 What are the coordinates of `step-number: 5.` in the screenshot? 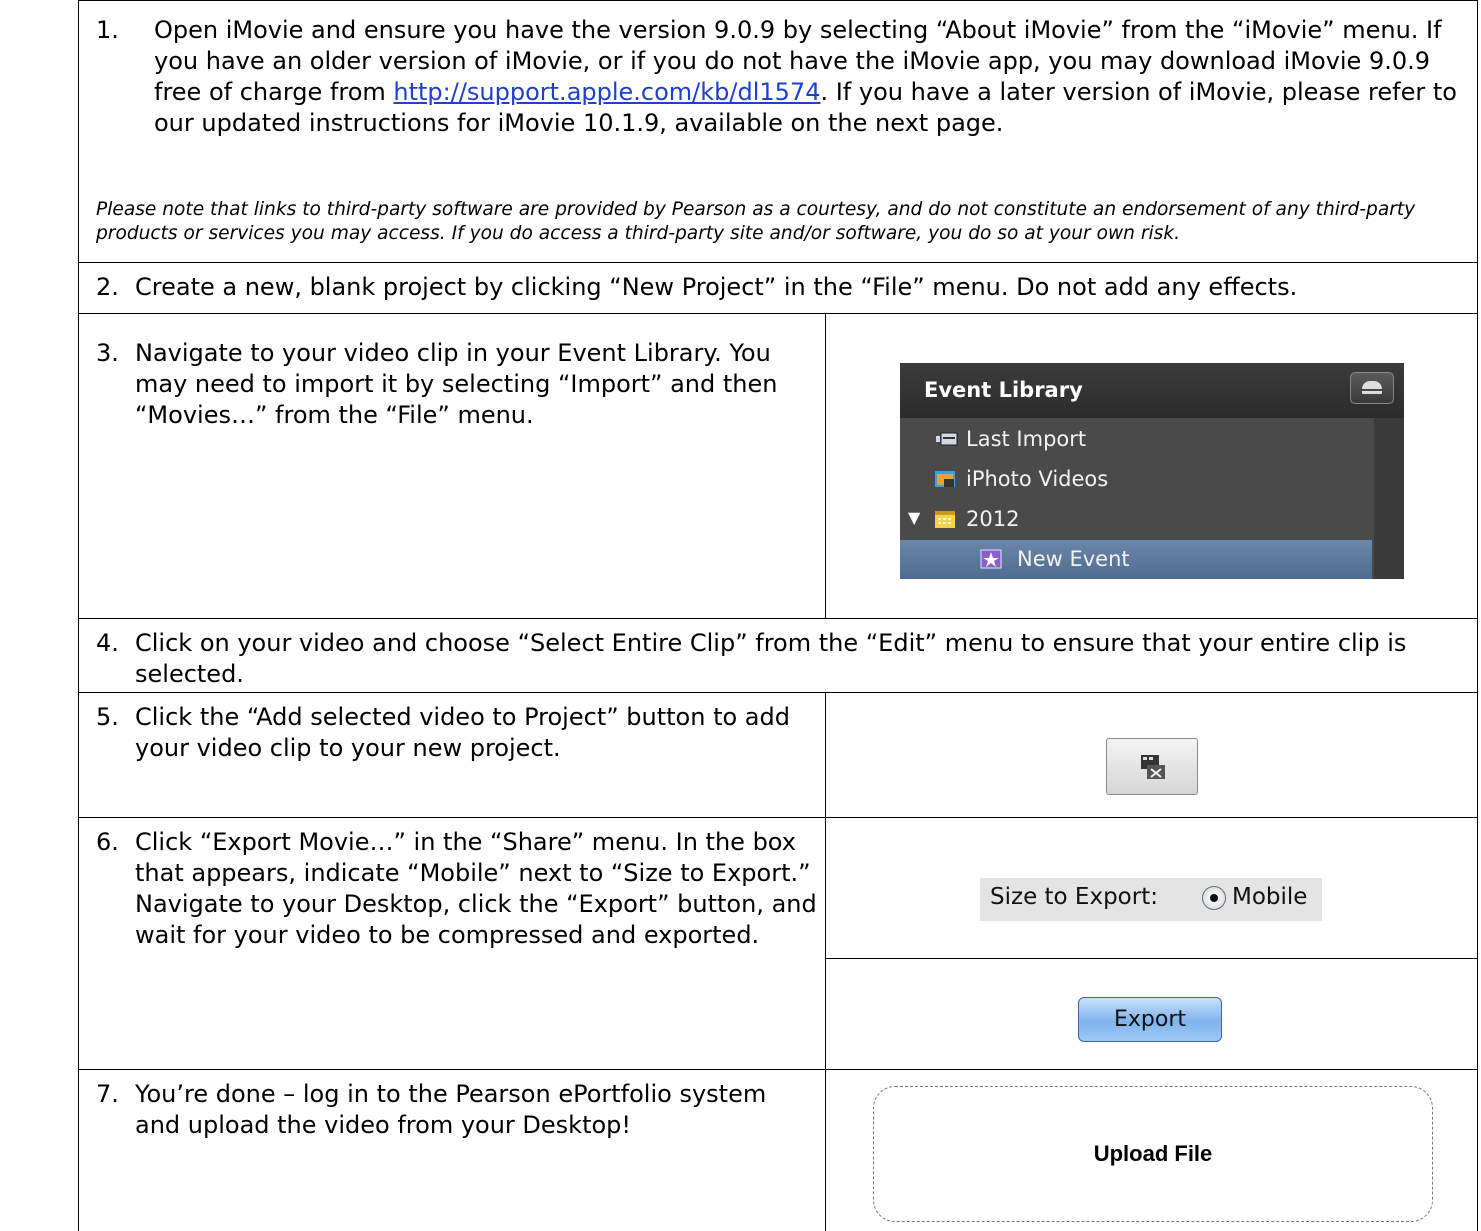 It's located at (107, 717).